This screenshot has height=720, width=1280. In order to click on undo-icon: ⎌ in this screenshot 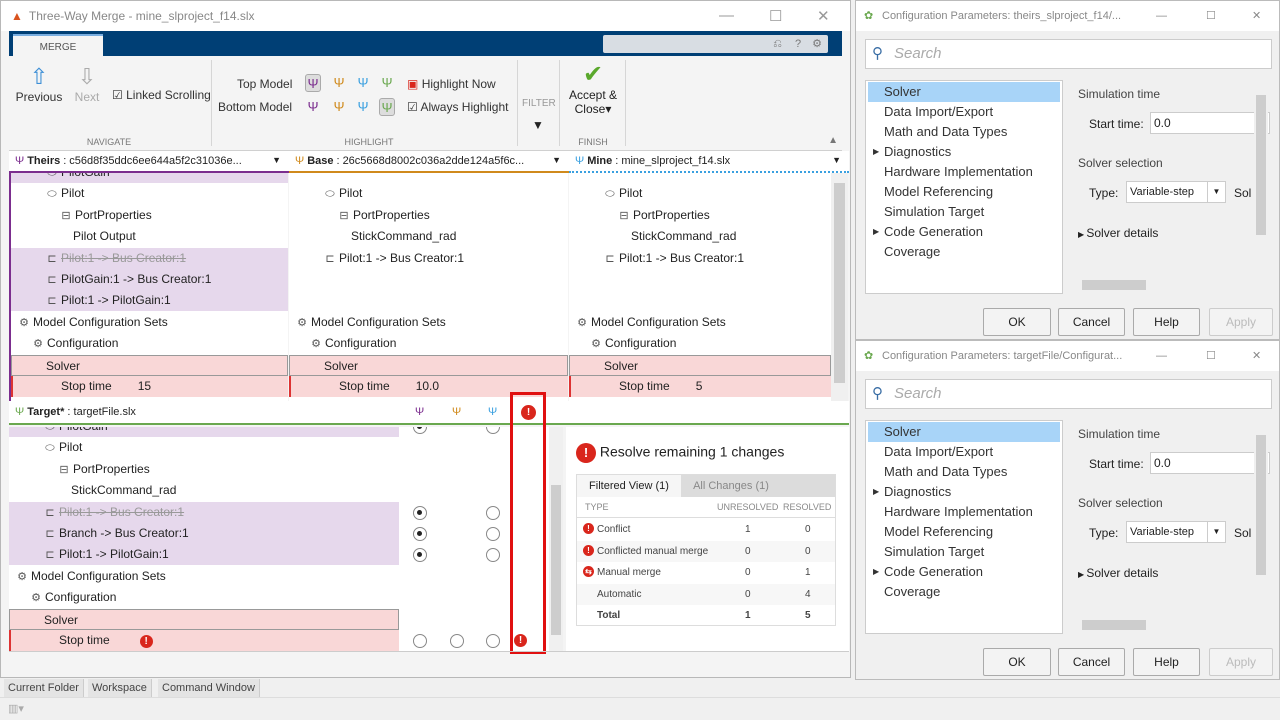, I will do `click(777, 44)`.